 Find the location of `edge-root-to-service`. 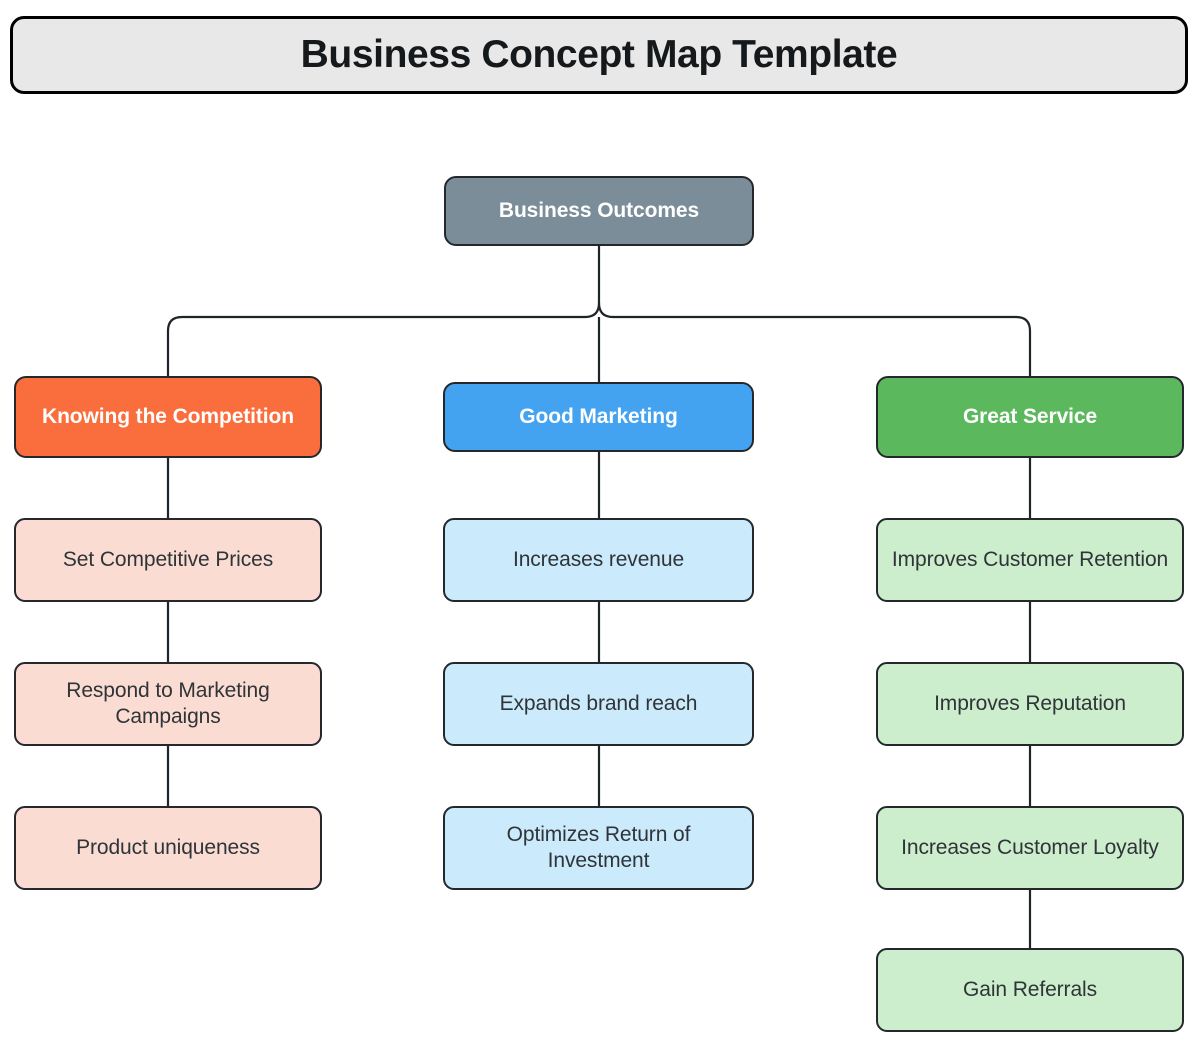

edge-root-to-service is located at coordinates (822, 345).